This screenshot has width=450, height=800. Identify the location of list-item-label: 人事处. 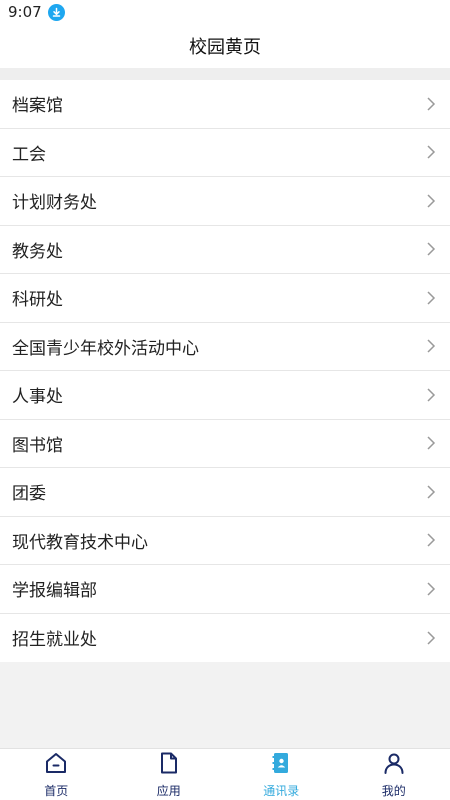
(37, 397).